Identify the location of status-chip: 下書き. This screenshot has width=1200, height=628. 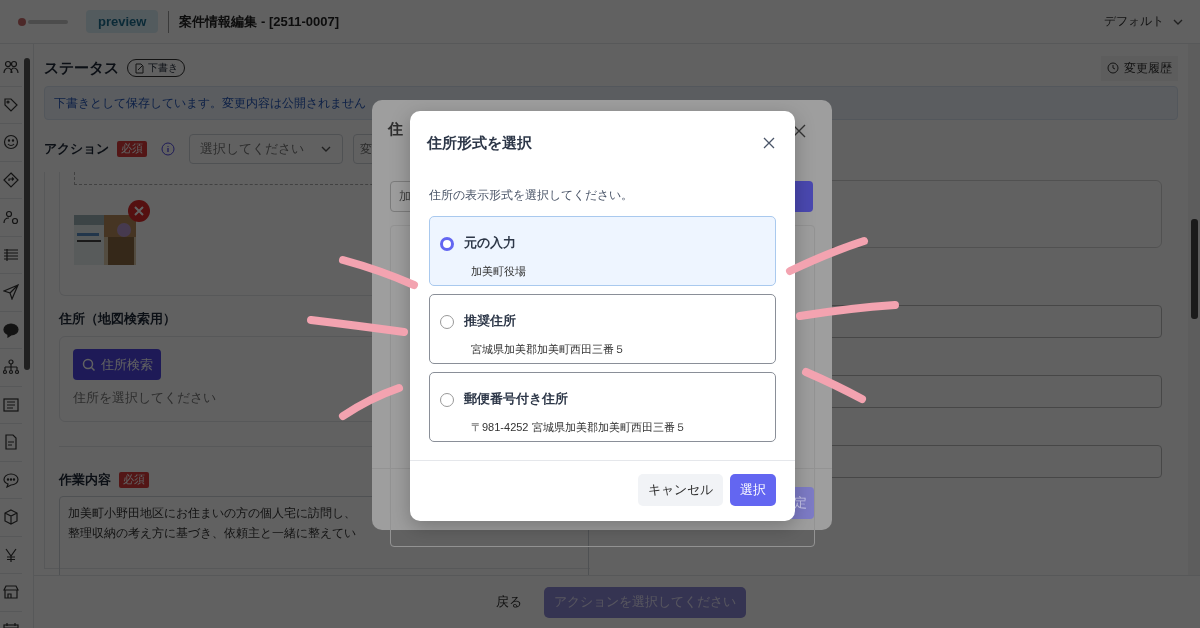
(156, 68).